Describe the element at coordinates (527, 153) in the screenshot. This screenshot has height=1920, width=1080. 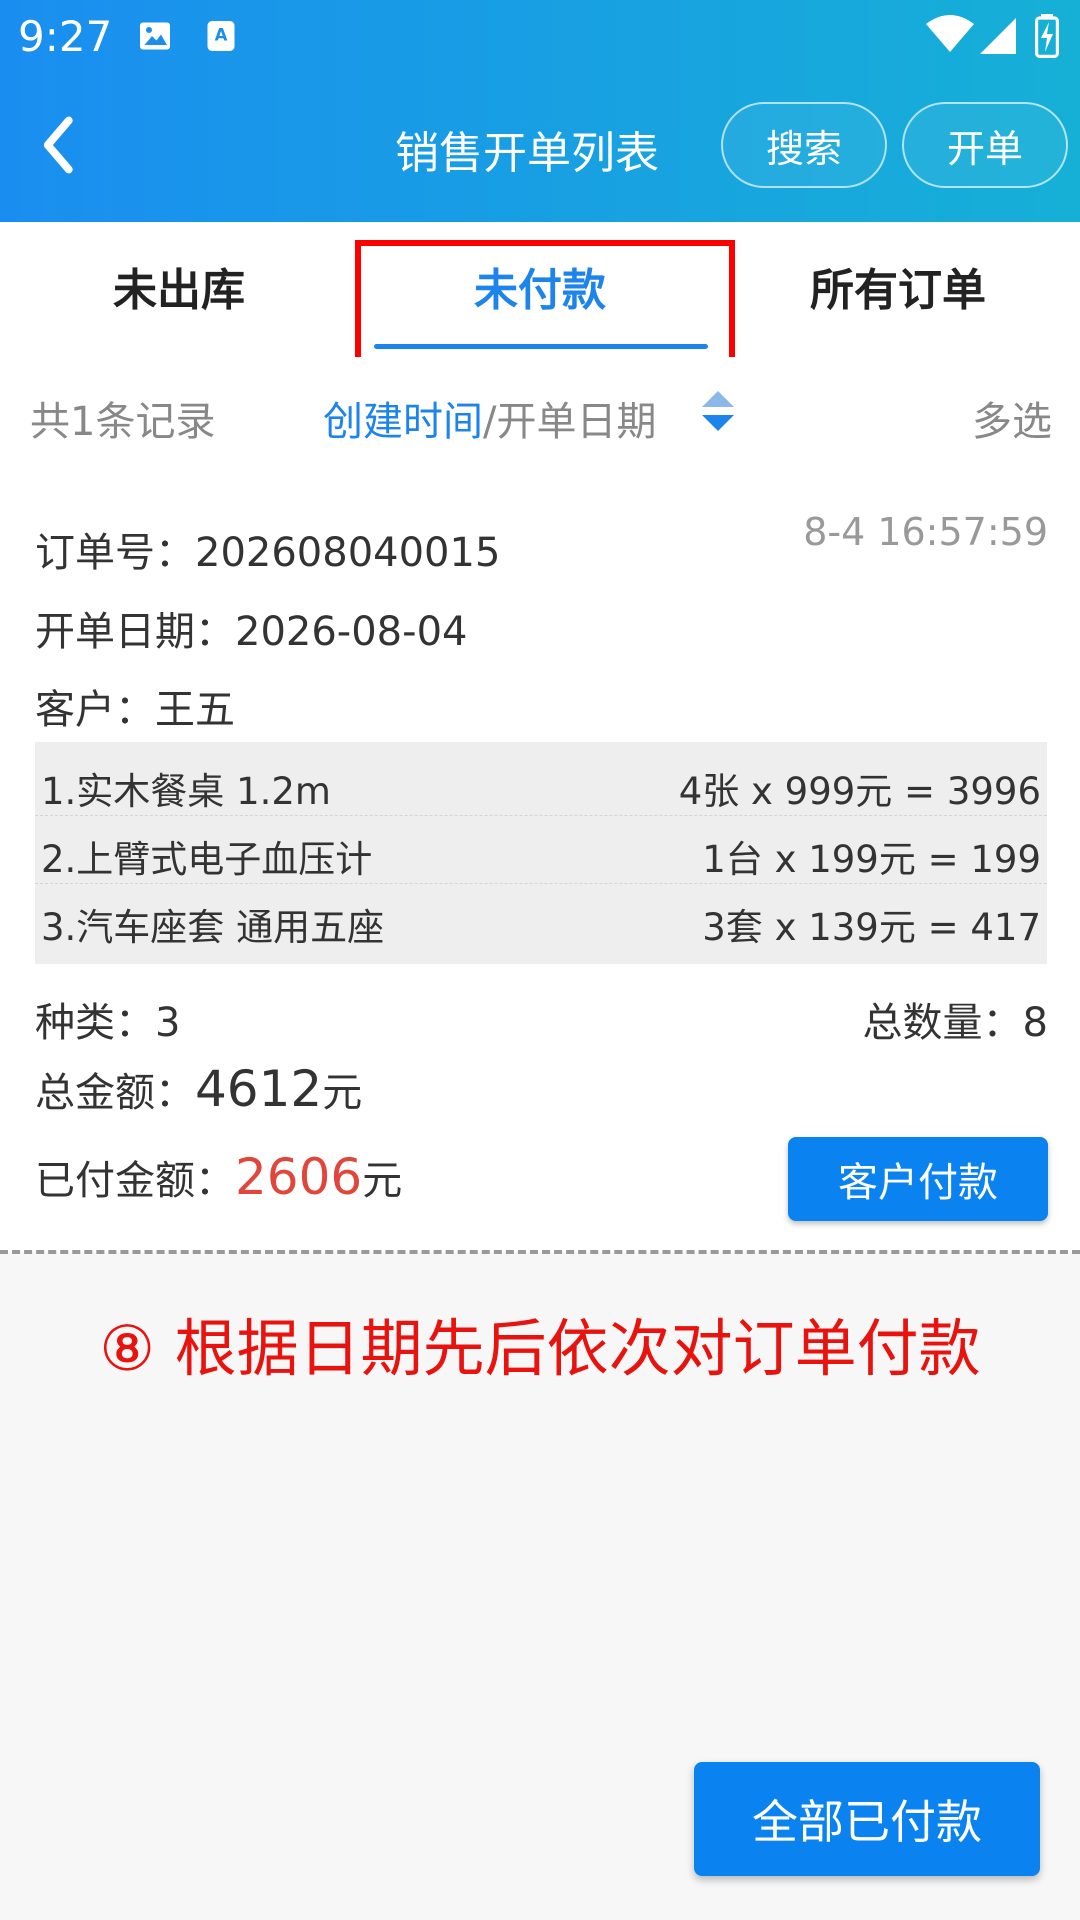
I see `page-title: 销售开单列表` at that location.